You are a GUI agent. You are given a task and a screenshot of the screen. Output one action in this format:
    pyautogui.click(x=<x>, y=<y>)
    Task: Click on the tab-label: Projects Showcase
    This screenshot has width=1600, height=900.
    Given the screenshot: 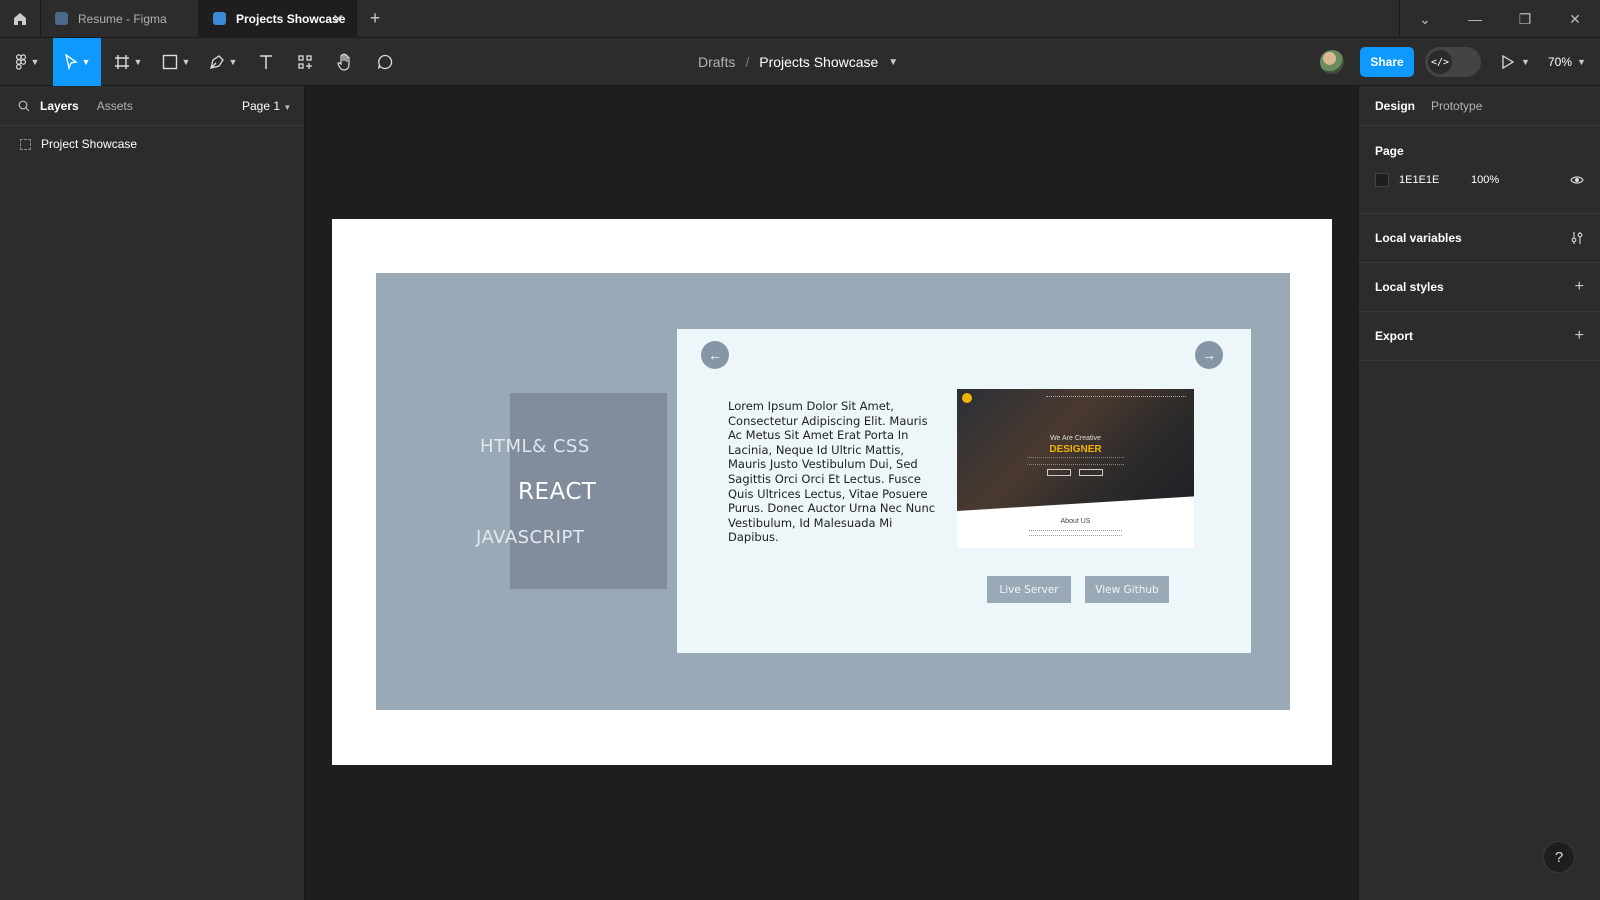 What is the action you would take?
    pyautogui.click(x=291, y=18)
    